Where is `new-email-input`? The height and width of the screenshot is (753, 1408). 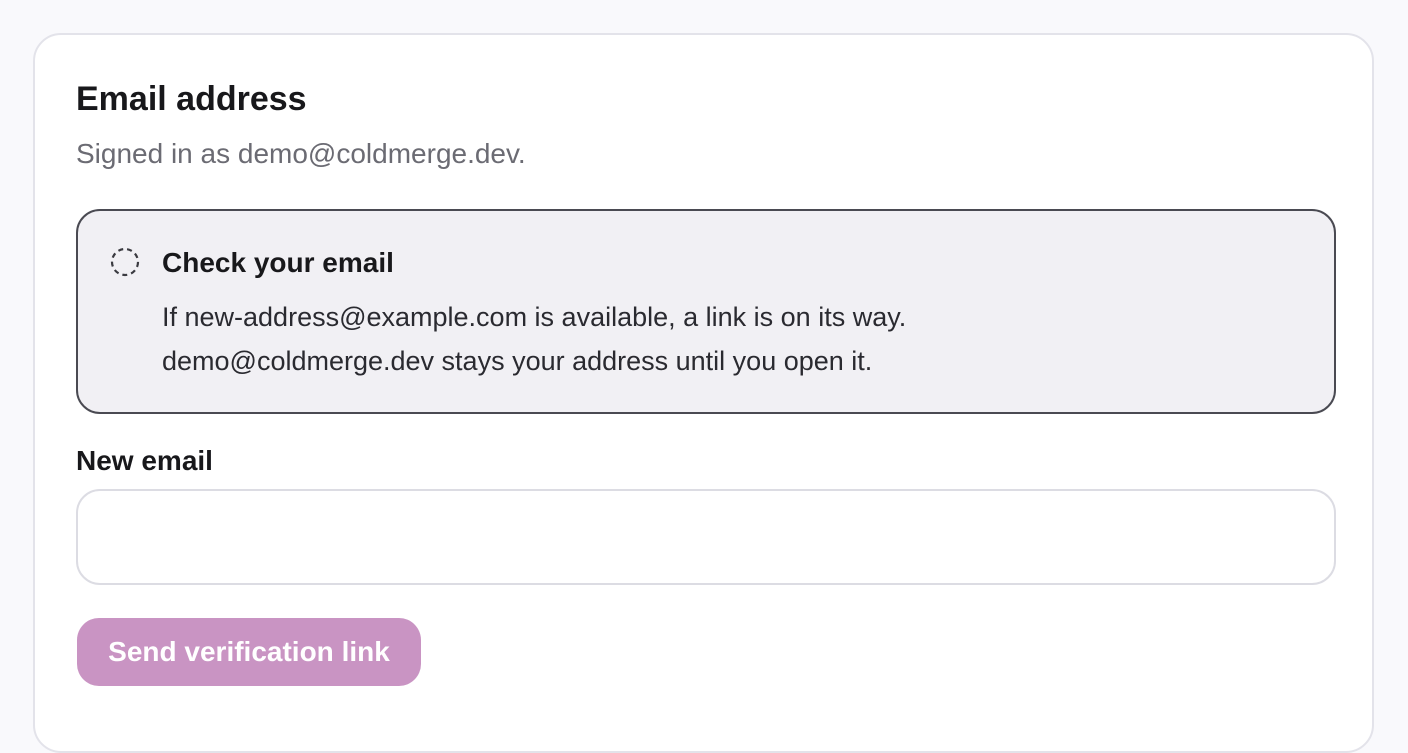 new-email-input is located at coordinates (706, 537).